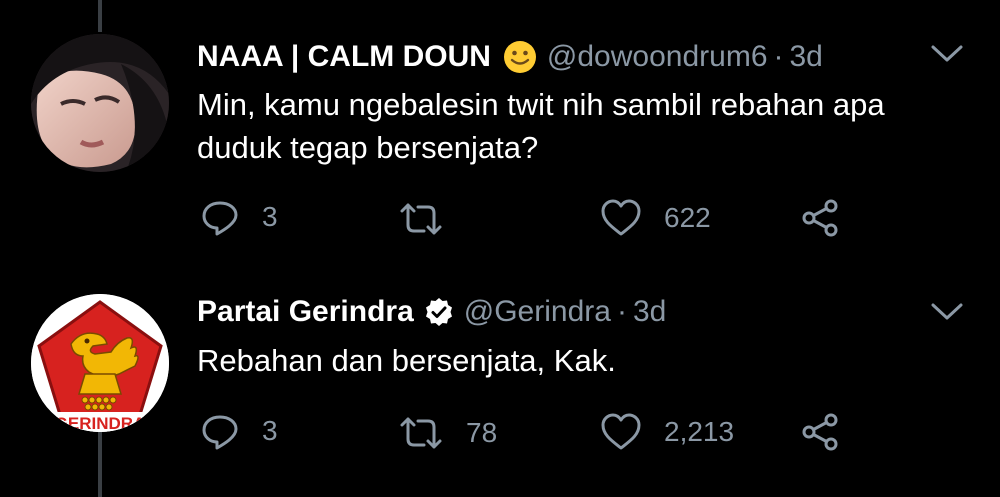 Image resolution: width=1000 pixels, height=497 pixels. I want to click on user-handle: @dowoondrum6, so click(657, 57).